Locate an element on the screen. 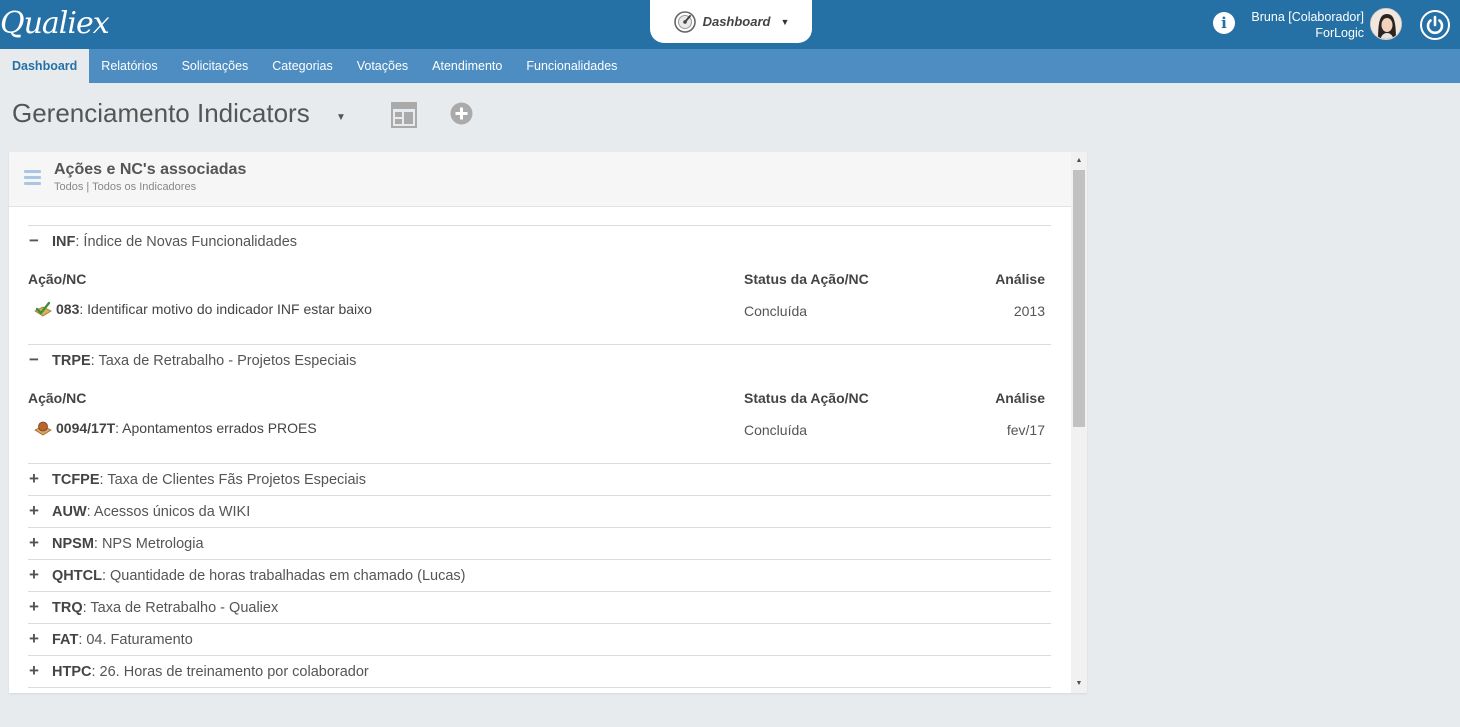  indicator-row-fat: + FAT: 04. Faturamento is located at coordinates (539, 639).